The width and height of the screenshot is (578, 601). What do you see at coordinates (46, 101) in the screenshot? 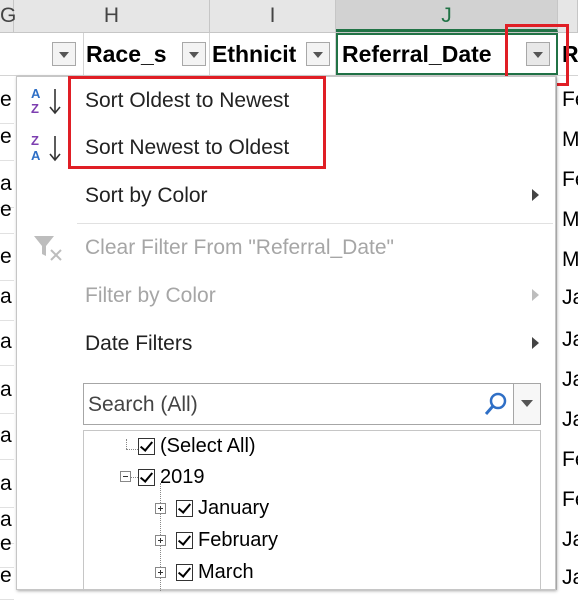
I see `sort-ascending-icon: A Z` at bounding box center [46, 101].